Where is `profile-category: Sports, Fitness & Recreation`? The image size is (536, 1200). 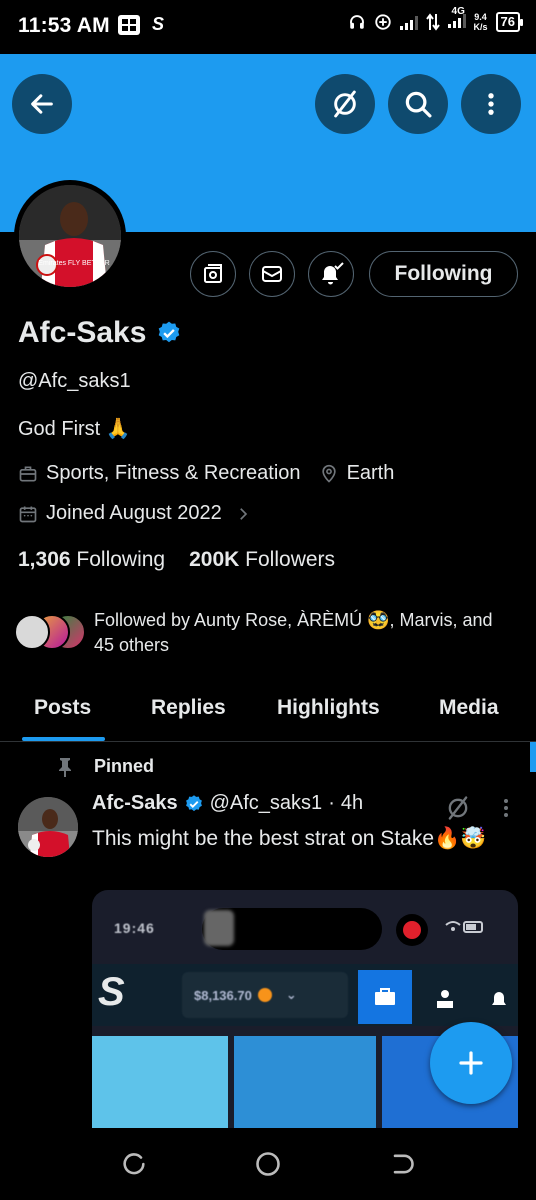
profile-category: Sports, Fitness & Recreation is located at coordinates (173, 473).